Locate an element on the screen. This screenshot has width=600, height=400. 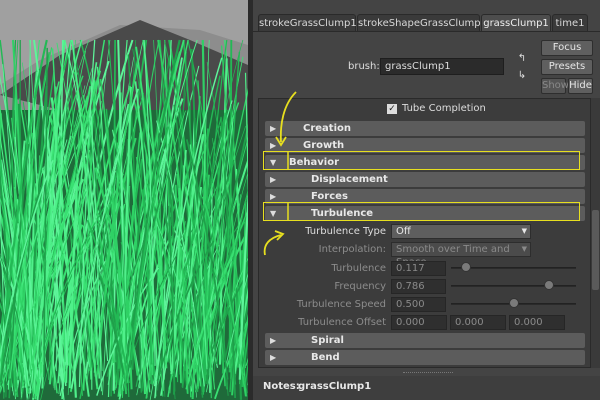
brush-label: brush: is located at coordinates (364, 66).